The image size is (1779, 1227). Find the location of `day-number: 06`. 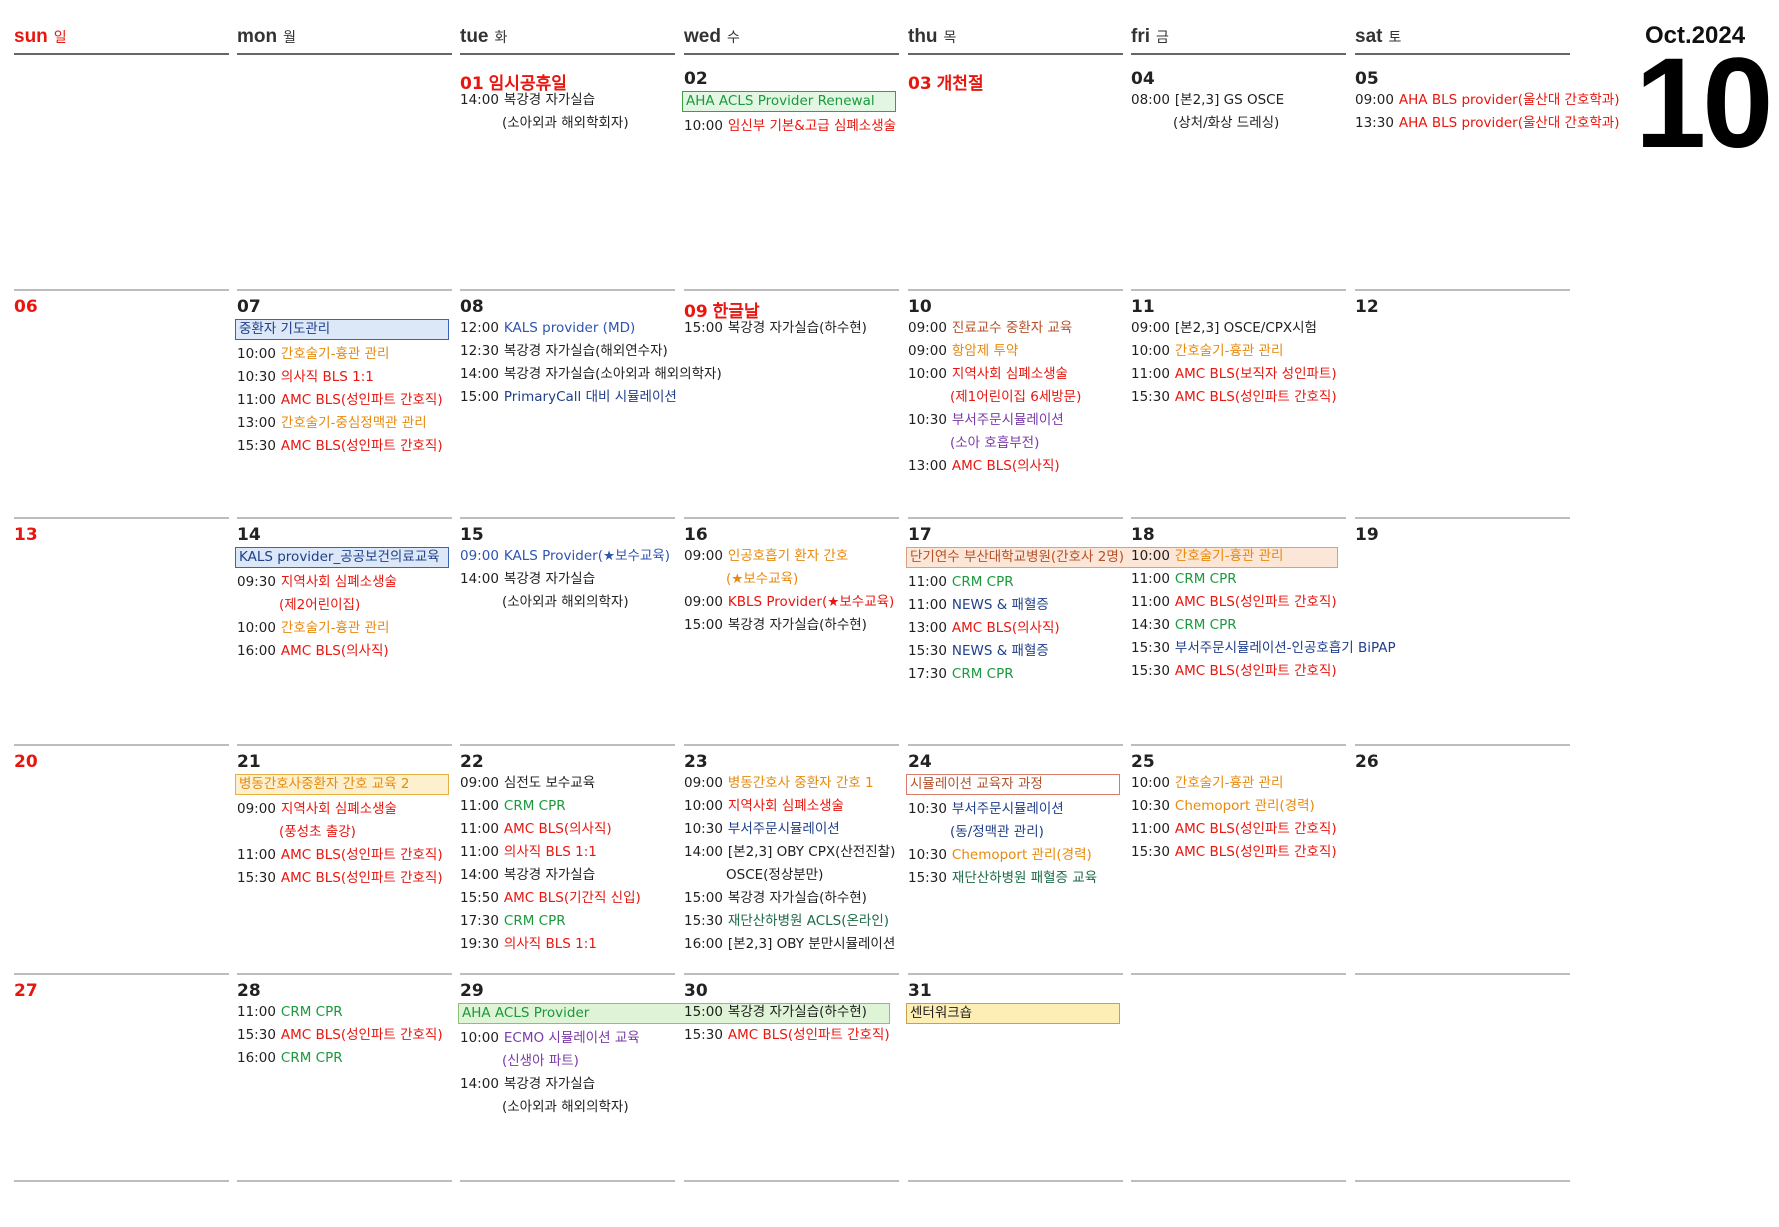

day-number: 06 is located at coordinates (26, 307).